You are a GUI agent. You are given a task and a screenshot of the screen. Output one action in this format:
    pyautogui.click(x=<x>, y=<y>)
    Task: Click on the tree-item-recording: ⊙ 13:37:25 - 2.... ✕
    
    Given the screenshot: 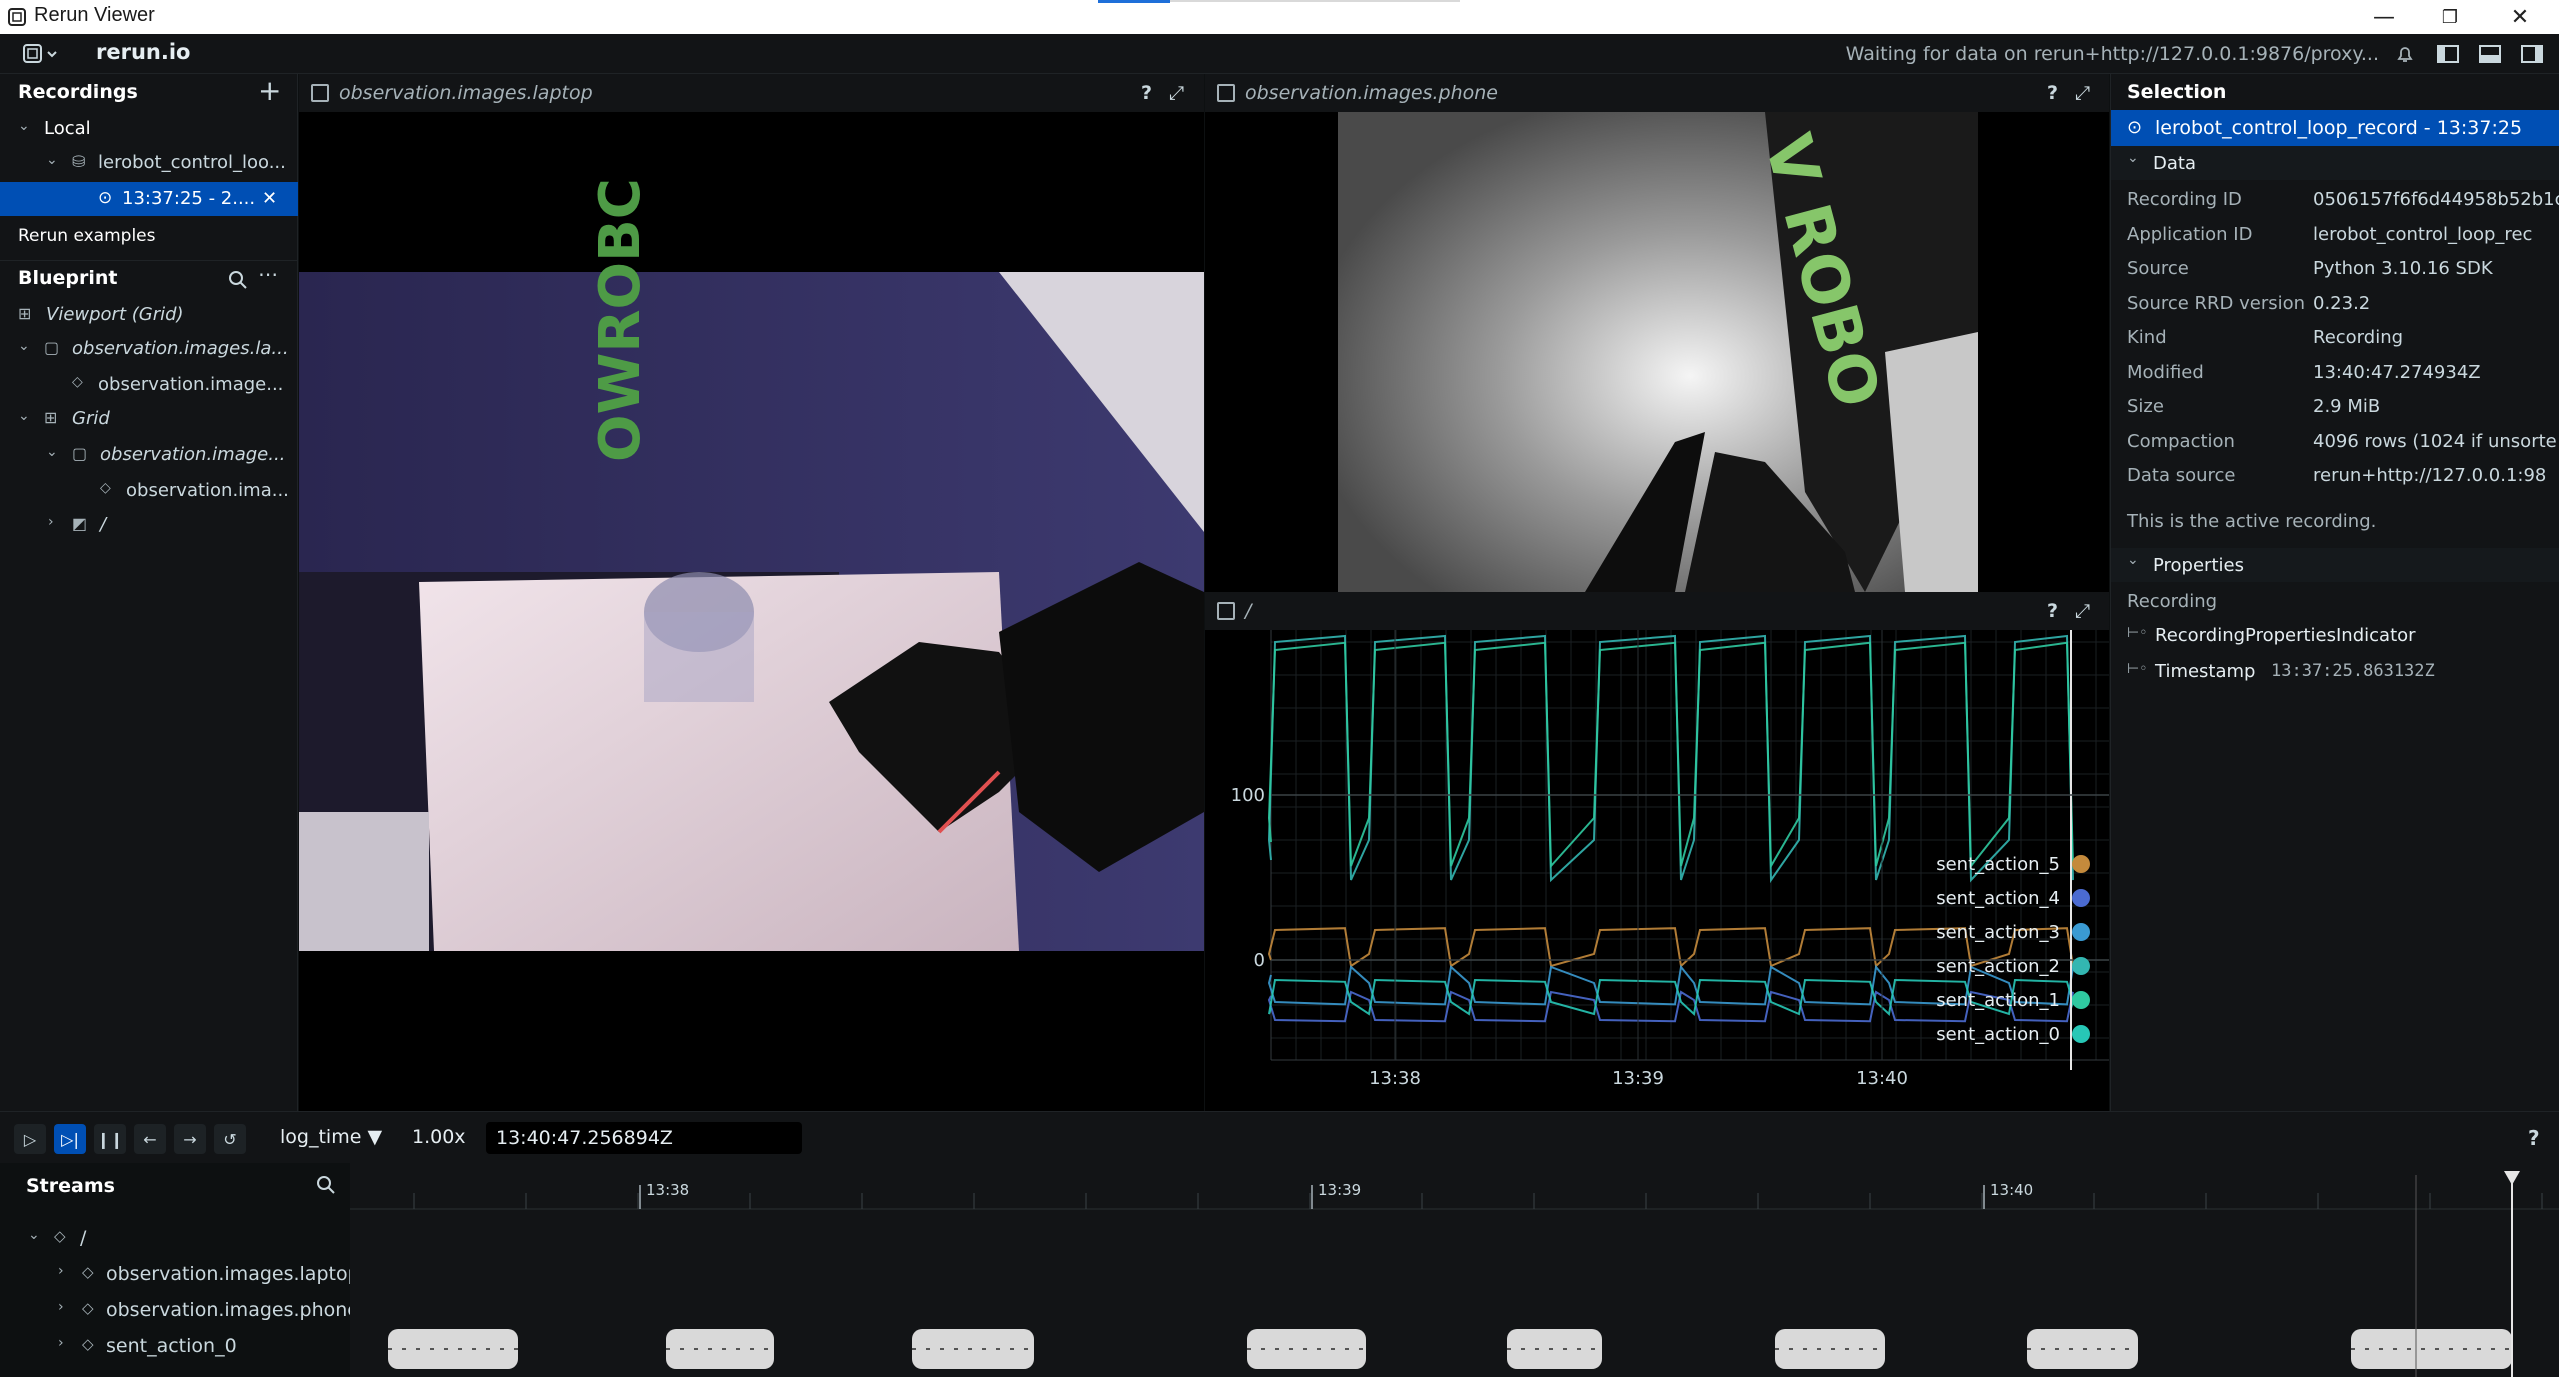 What is the action you would take?
    pyautogui.click(x=149, y=199)
    